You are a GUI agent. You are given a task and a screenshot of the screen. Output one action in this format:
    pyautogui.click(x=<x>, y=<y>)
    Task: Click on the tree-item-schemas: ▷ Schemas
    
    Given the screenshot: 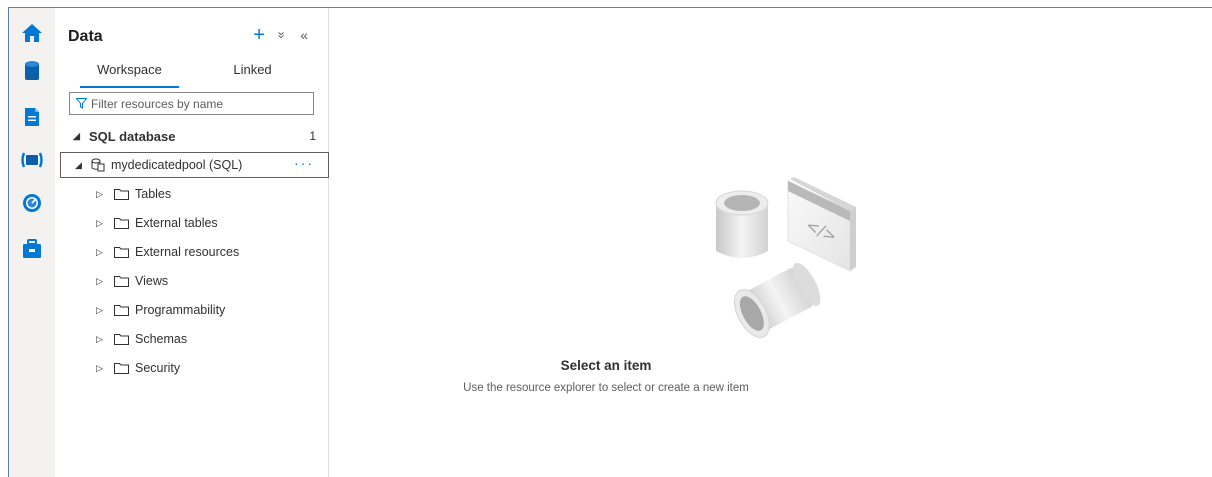 What is the action you would take?
    pyautogui.click(x=192, y=339)
    